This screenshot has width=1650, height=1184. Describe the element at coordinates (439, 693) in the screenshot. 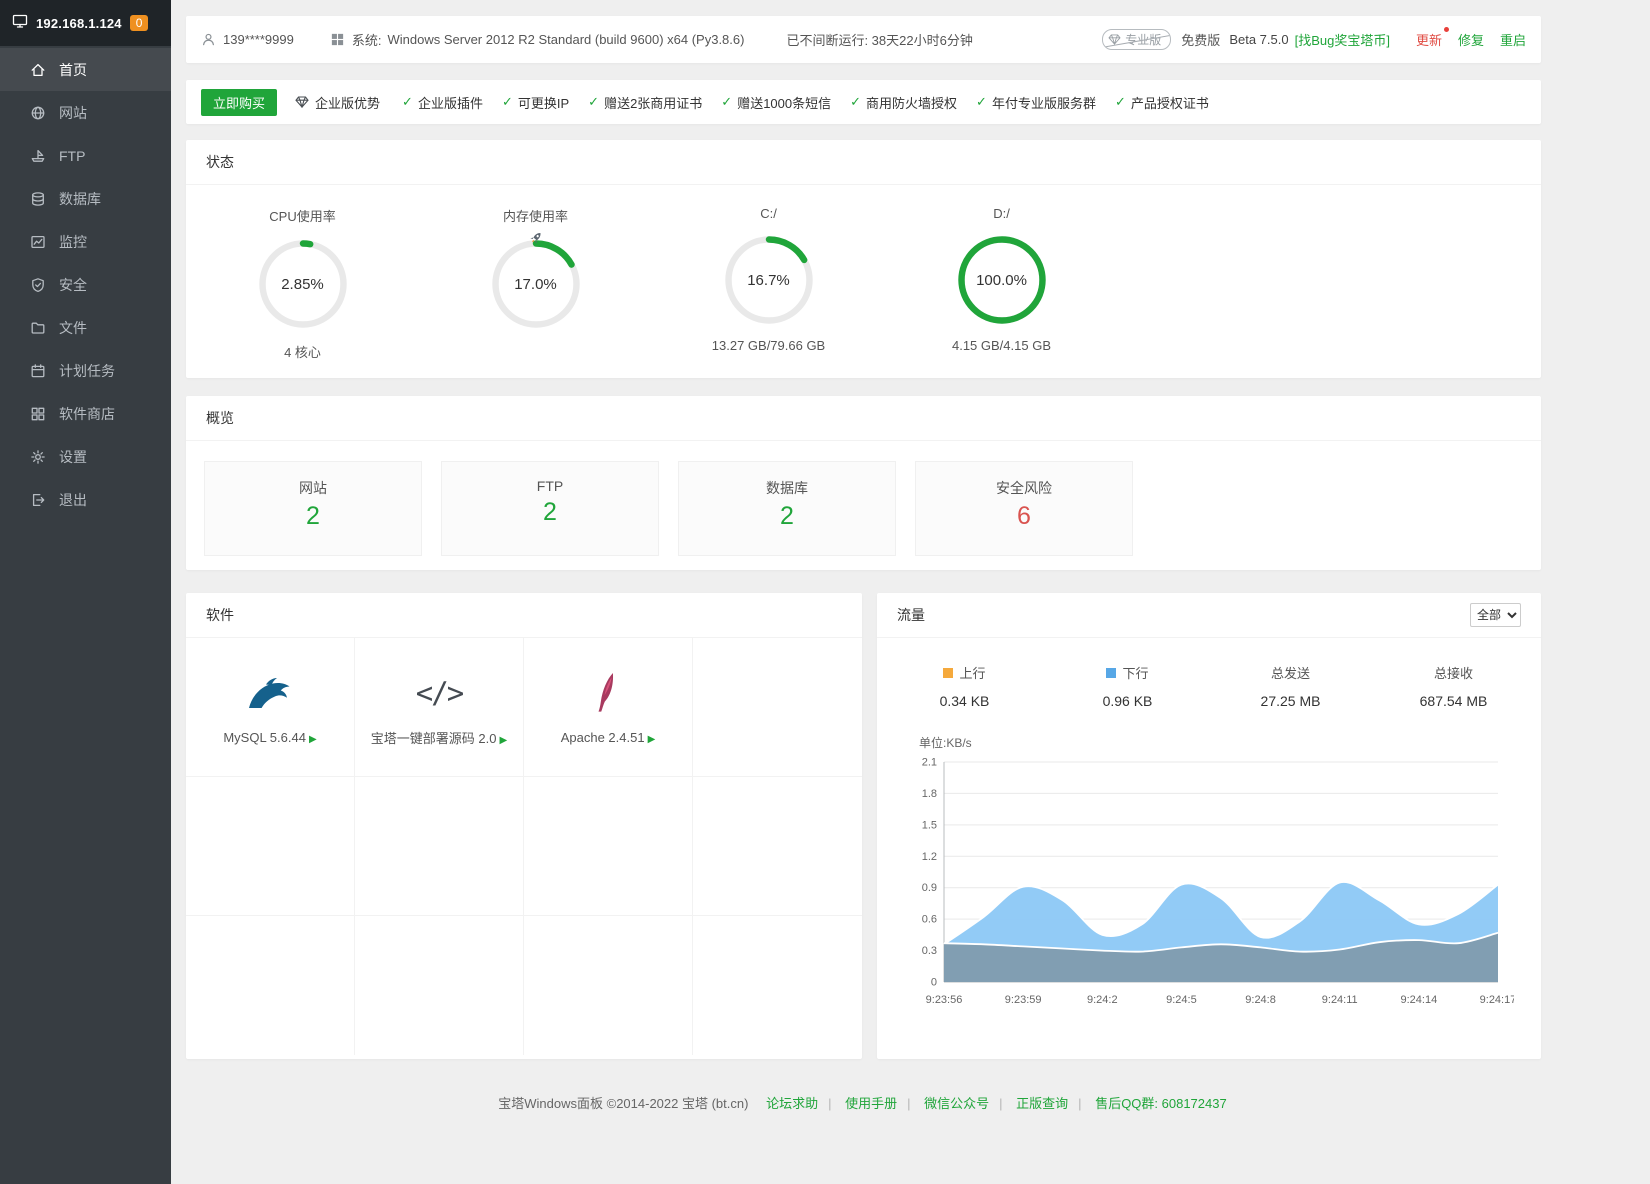

I see `code-icon: </>` at that location.